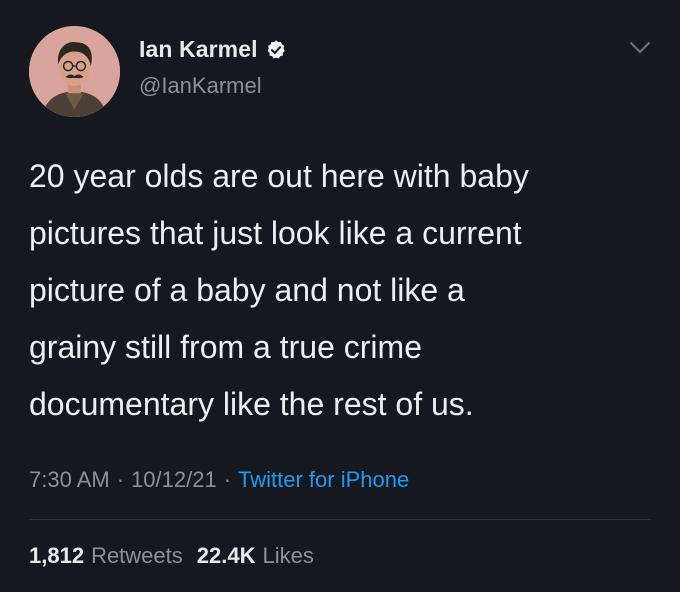  Describe the element at coordinates (198, 49) in the screenshot. I see `author-display-name: Ian Karmel` at that location.